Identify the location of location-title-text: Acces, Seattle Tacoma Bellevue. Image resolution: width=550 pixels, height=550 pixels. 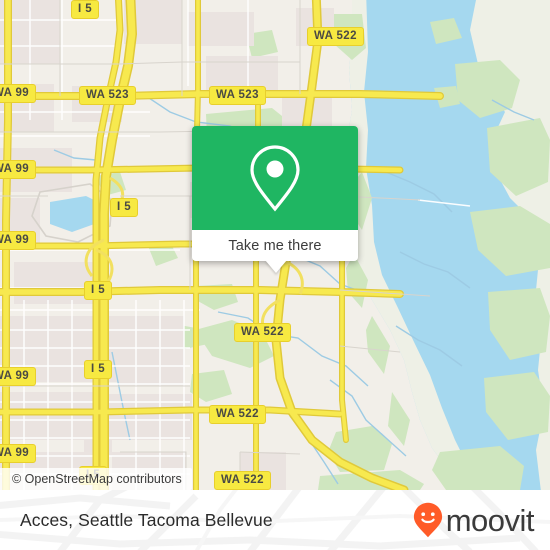
(146, 519).